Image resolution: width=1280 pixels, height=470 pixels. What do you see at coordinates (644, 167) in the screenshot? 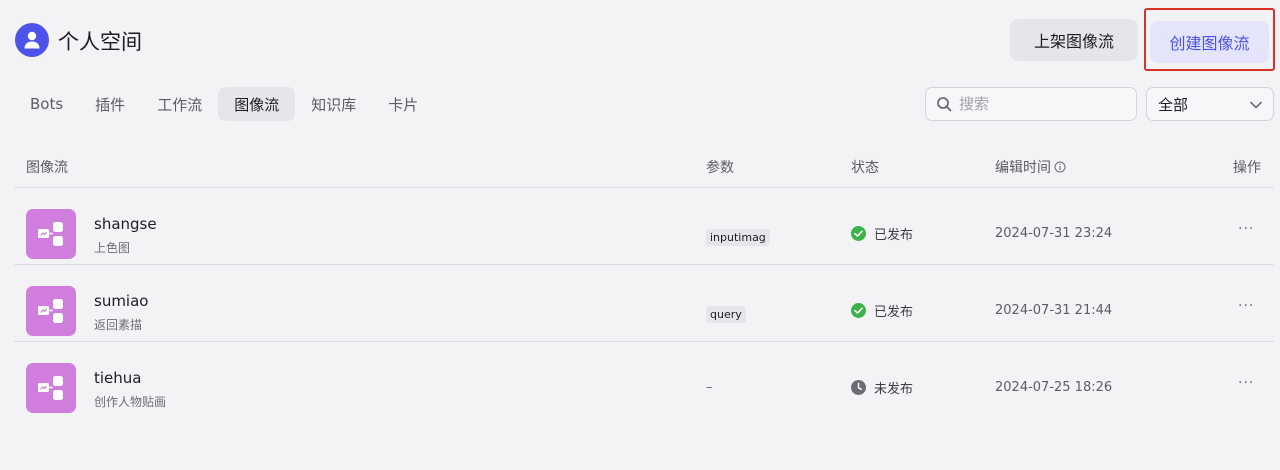
I see `table-header: 图像流 参数 状态 编辑时间 操作` at bounding box center [644, 167].